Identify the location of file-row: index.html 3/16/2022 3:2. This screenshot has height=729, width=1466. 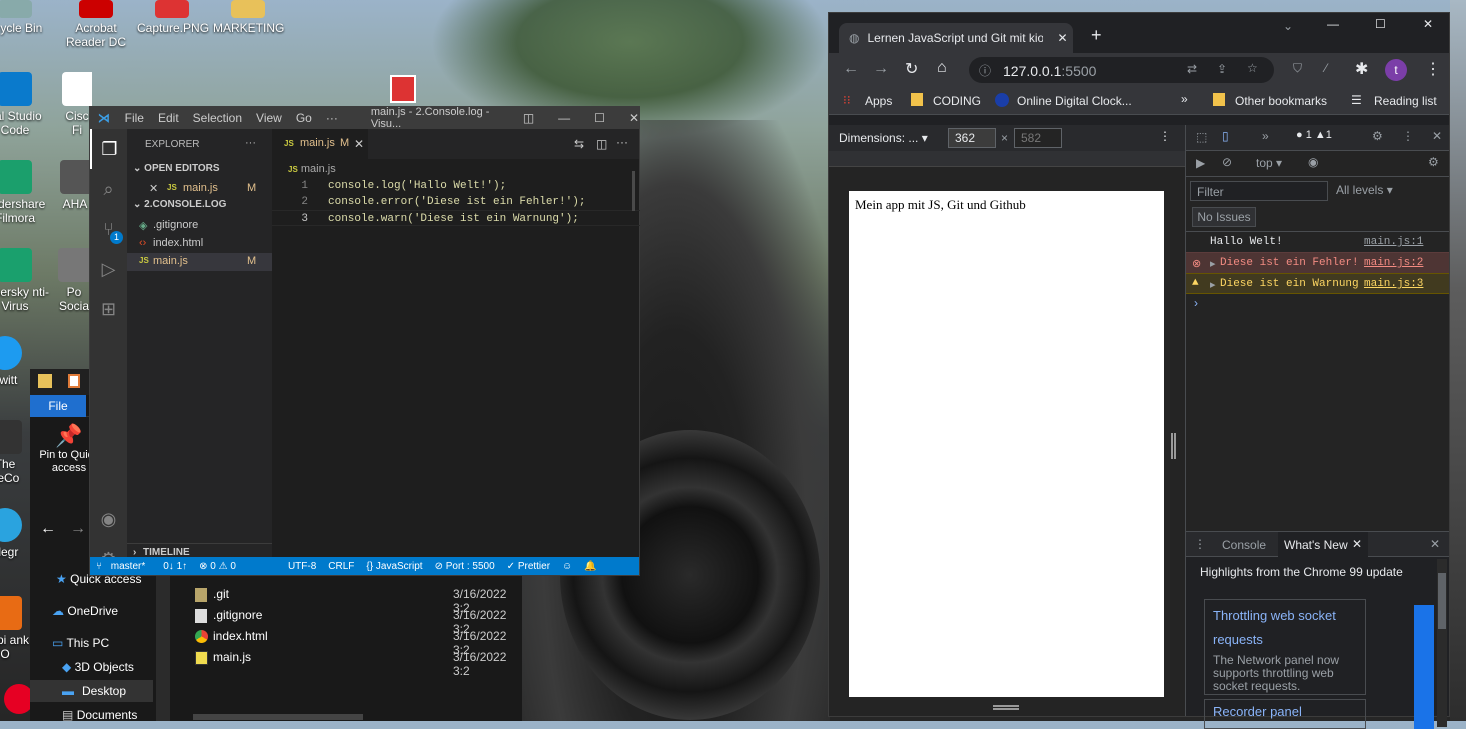
(360, 642).